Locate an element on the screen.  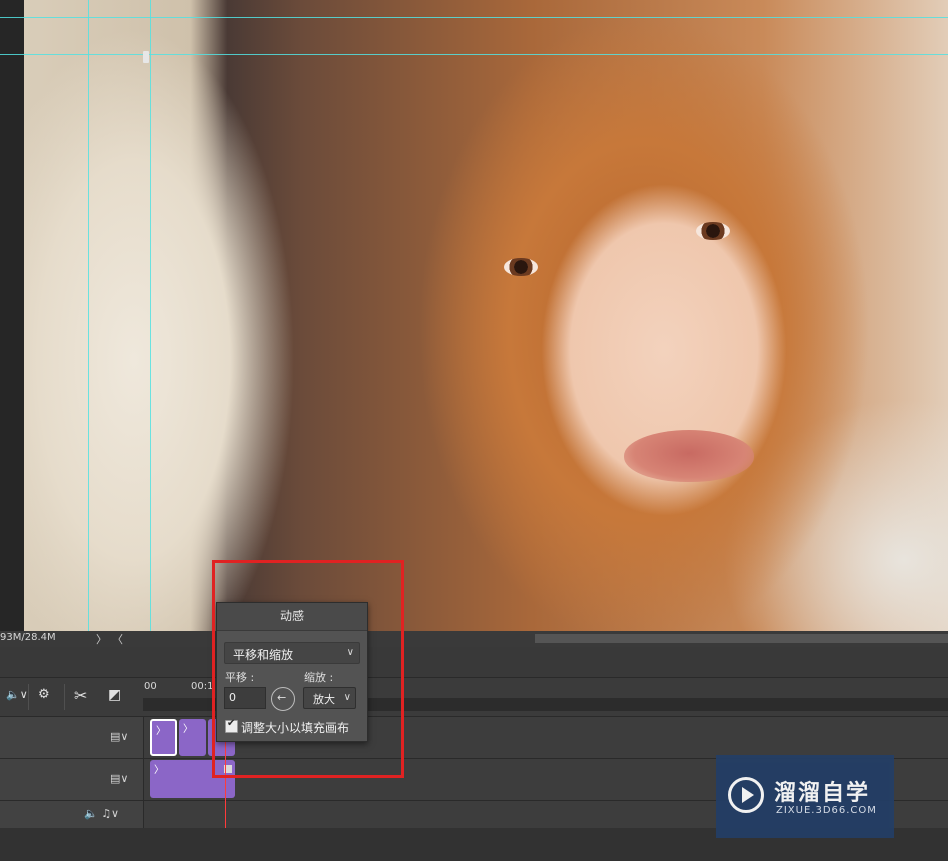
watermark-url: ZIXUE.3D66.COM is located at coordinates (826, 810).